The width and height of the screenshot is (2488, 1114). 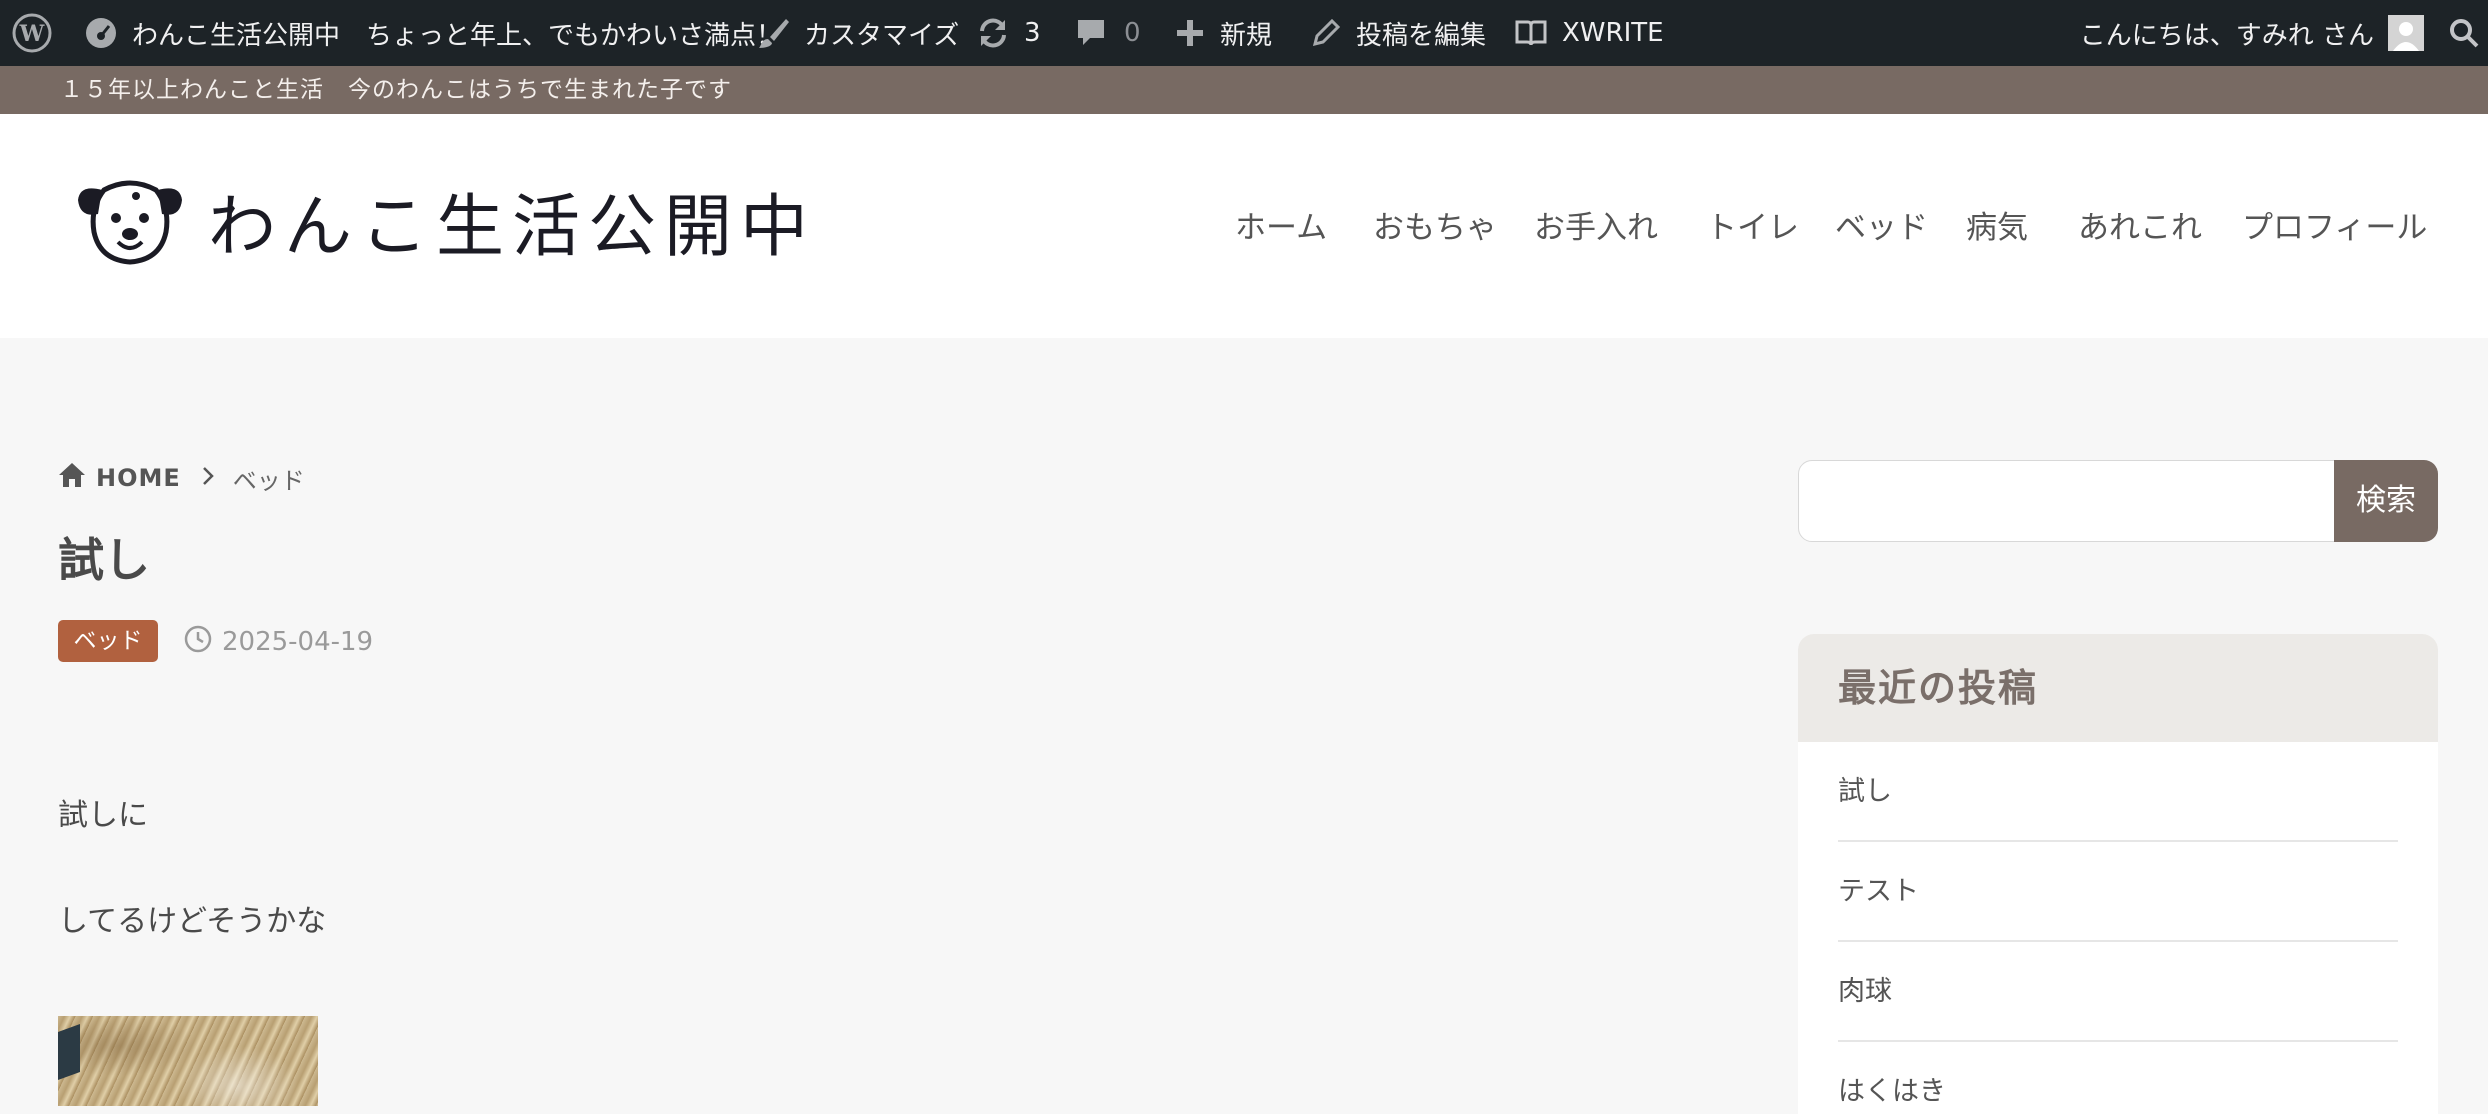 I want to click on admin-edit-post: 投稿を編集, so click(x=1398, y=33).